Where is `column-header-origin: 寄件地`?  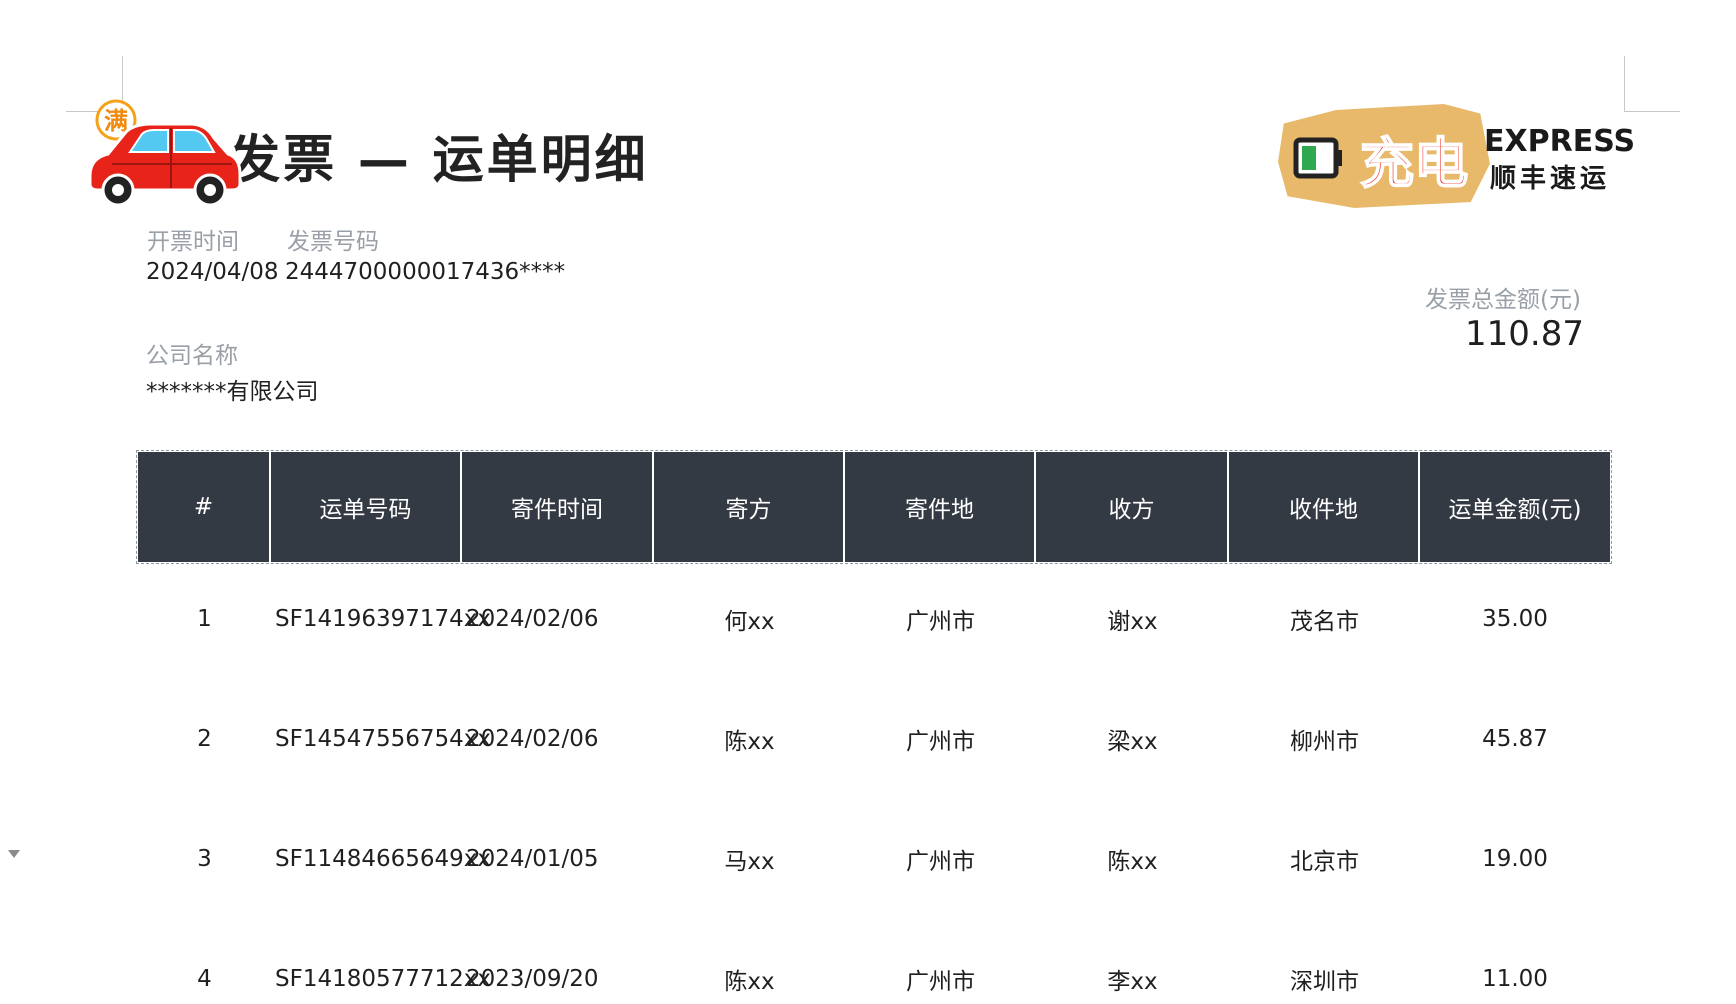 column-header-origin: 寄件地 is located at coordinates (940, 507).